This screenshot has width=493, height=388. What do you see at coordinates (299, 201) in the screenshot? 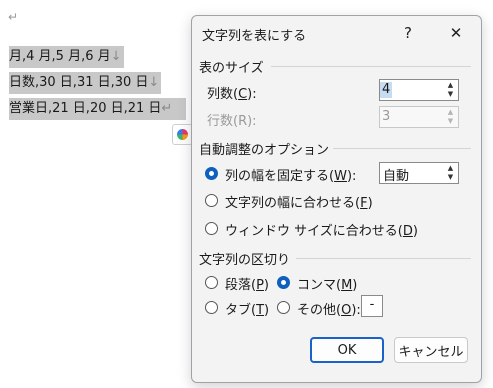
I see `autofit-contents-label: 文字列の幅に合わせる(F)` at bounding box center [299, 201].